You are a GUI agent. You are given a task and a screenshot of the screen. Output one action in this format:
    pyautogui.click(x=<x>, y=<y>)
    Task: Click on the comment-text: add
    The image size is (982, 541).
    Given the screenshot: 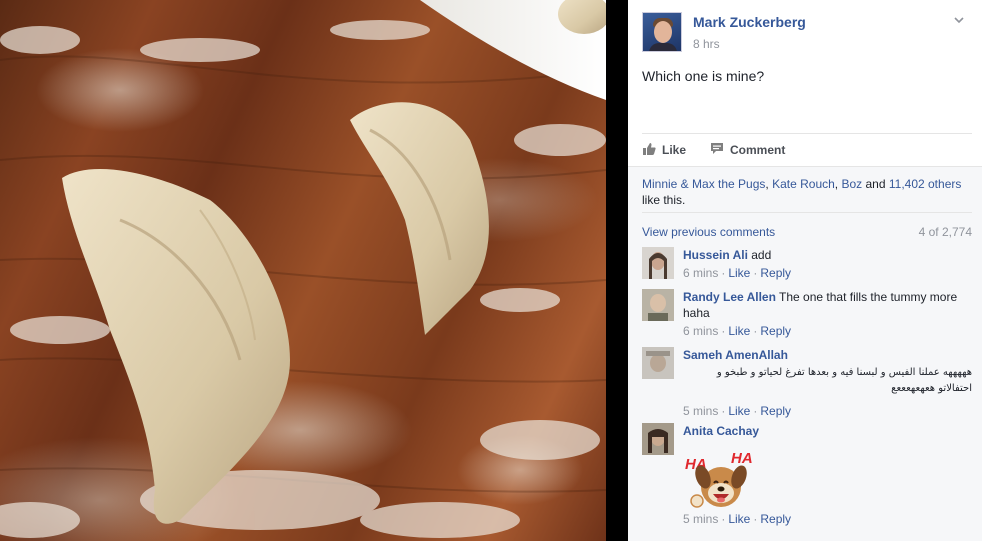 What is the action you would take?
    pyautogui.click(x=761, y=255)
    